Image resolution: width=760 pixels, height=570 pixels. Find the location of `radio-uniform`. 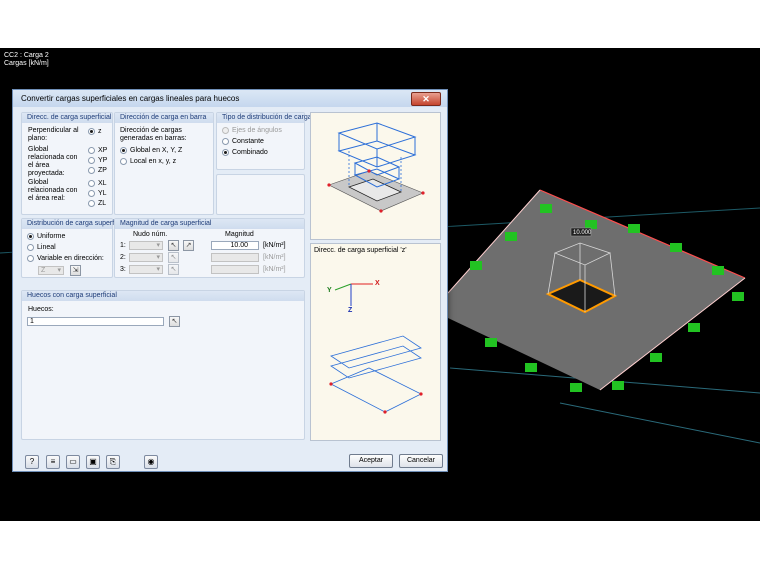

radio-uniform is located at coordinates (30, 236).